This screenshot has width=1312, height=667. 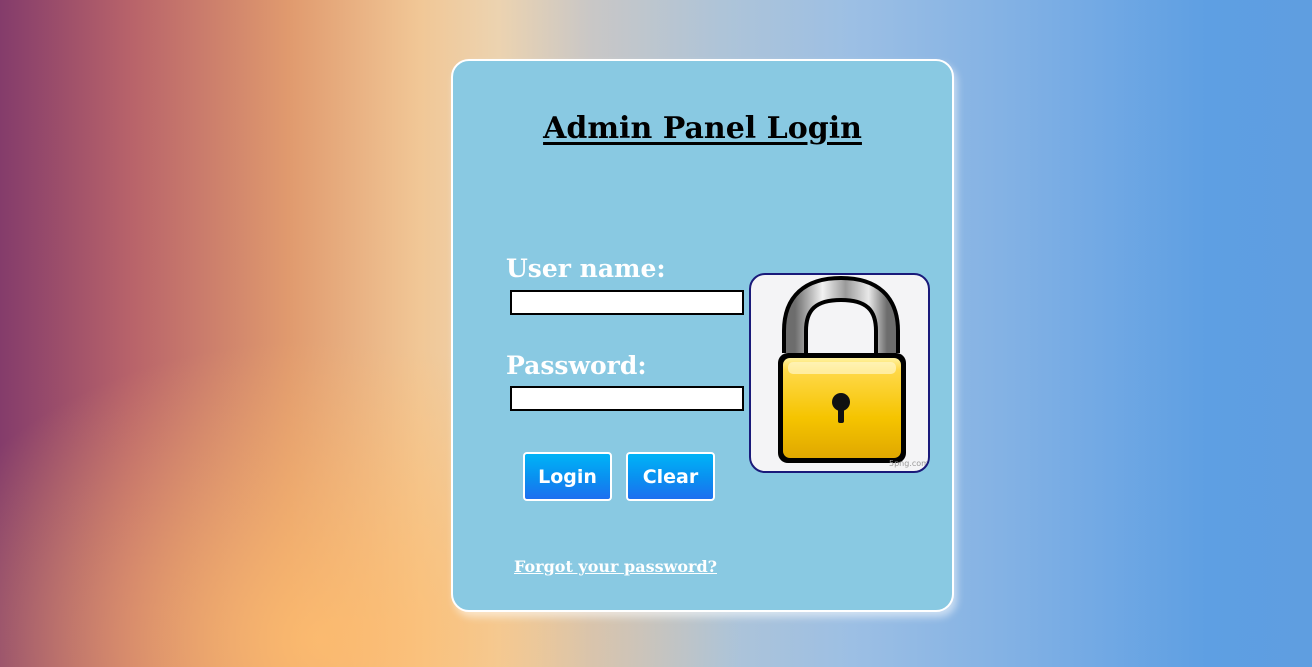 What do you see at coordinates (627, 302) in the screenshot?
I see `username-field` at bounding box center [627, 302].